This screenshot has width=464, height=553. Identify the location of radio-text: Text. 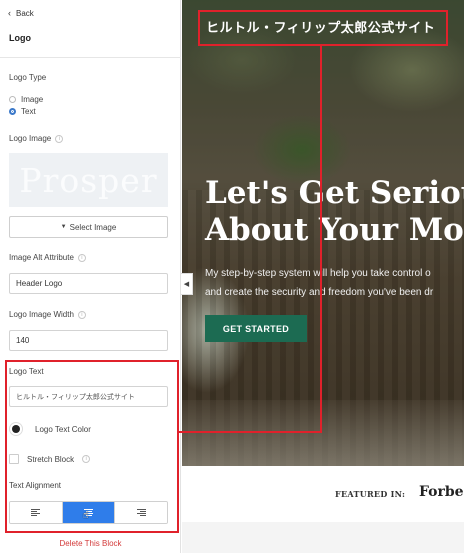
(22, 111).